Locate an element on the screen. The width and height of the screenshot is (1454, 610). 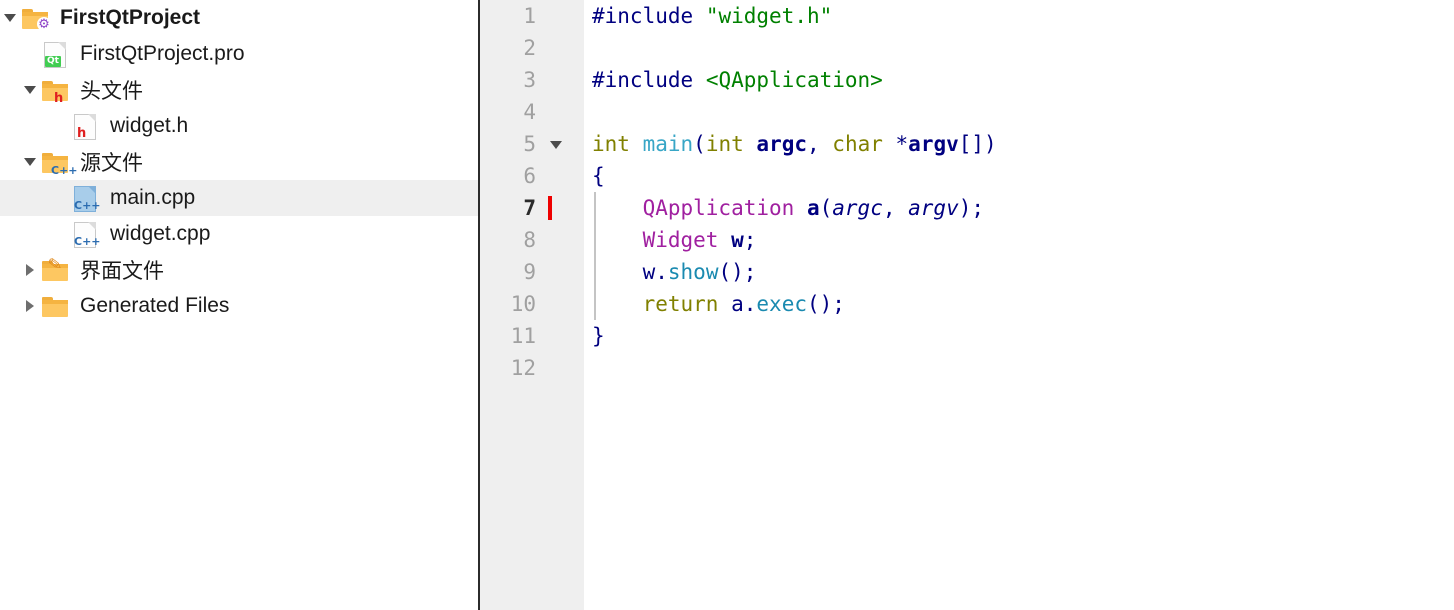
code-line-6: { is located at coordinates (1023, 176).